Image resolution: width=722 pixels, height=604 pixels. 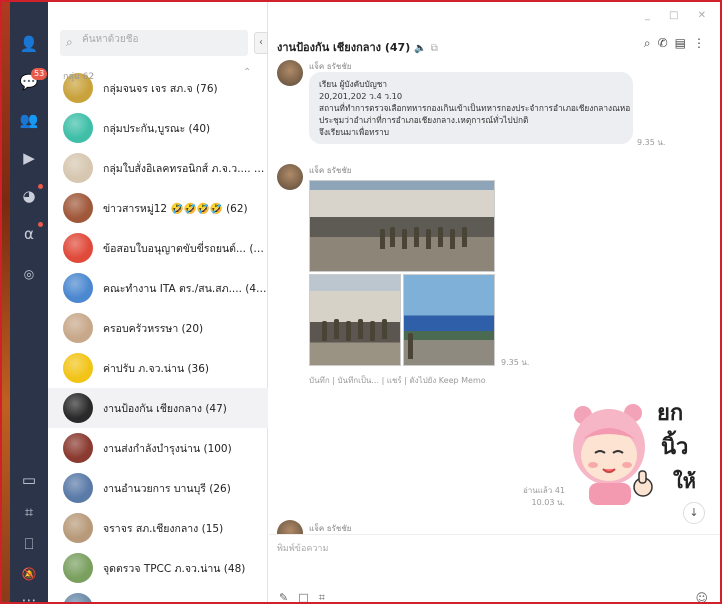 I want to click on nav-rail: 👤 💬 53 👥 ▶ ◕ α ◎ ▭ ⌗ ⎕ 🔕 ⋯, so click(x=29, y=302).